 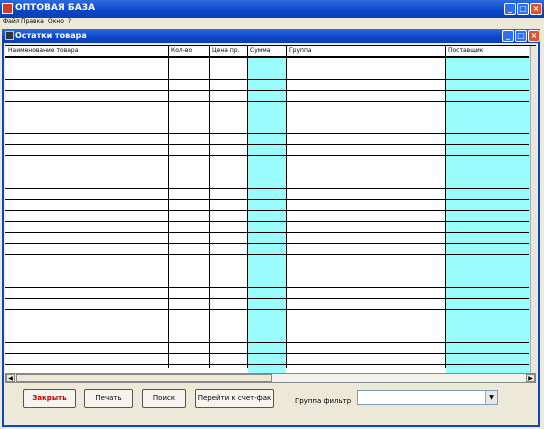 What do you see at coordinates (181, 50) in the screenshot?
I see `column-header-quantity: Кол-во` at bounding box center [181, 50].